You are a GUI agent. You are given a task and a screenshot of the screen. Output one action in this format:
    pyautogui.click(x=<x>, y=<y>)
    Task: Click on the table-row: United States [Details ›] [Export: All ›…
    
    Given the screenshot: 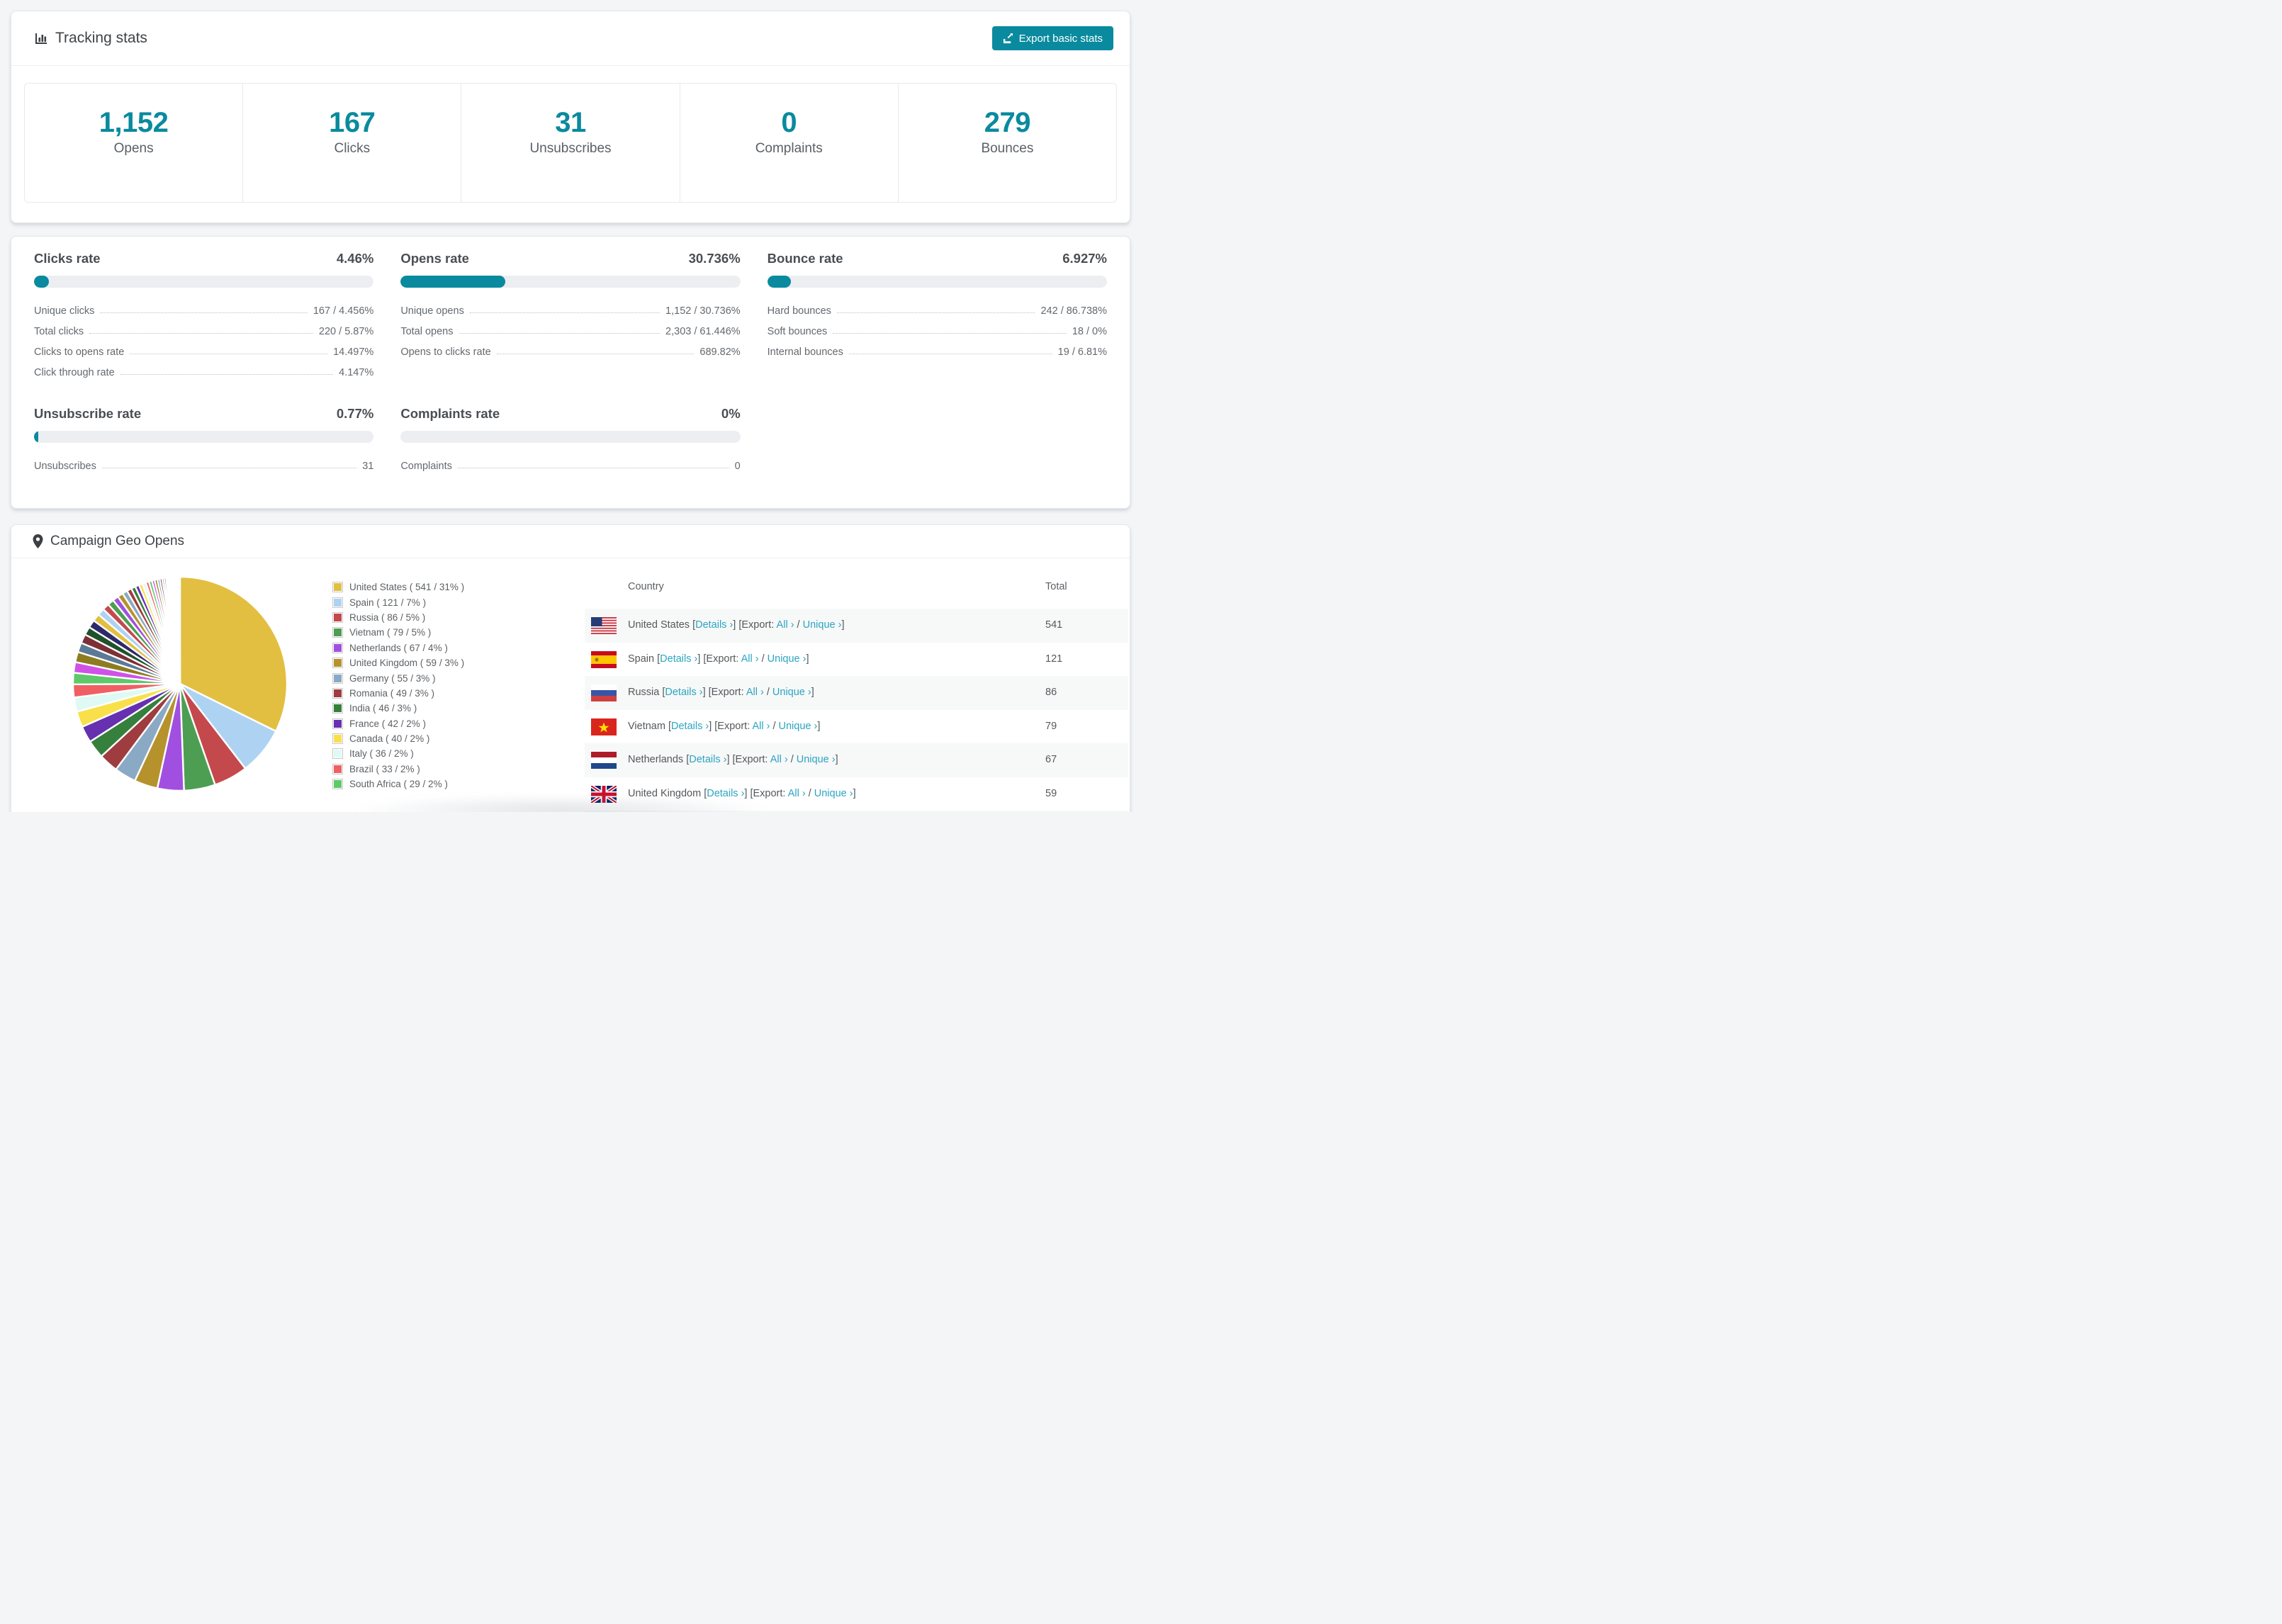 What is the action you would take?
    pyautogui.click(x=856, y=626)
    